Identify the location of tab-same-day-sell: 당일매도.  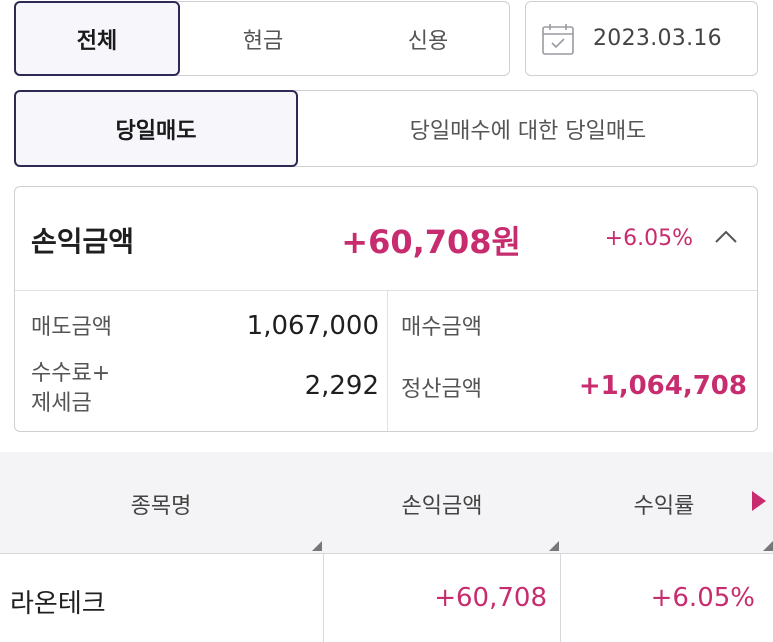
(156, 128).